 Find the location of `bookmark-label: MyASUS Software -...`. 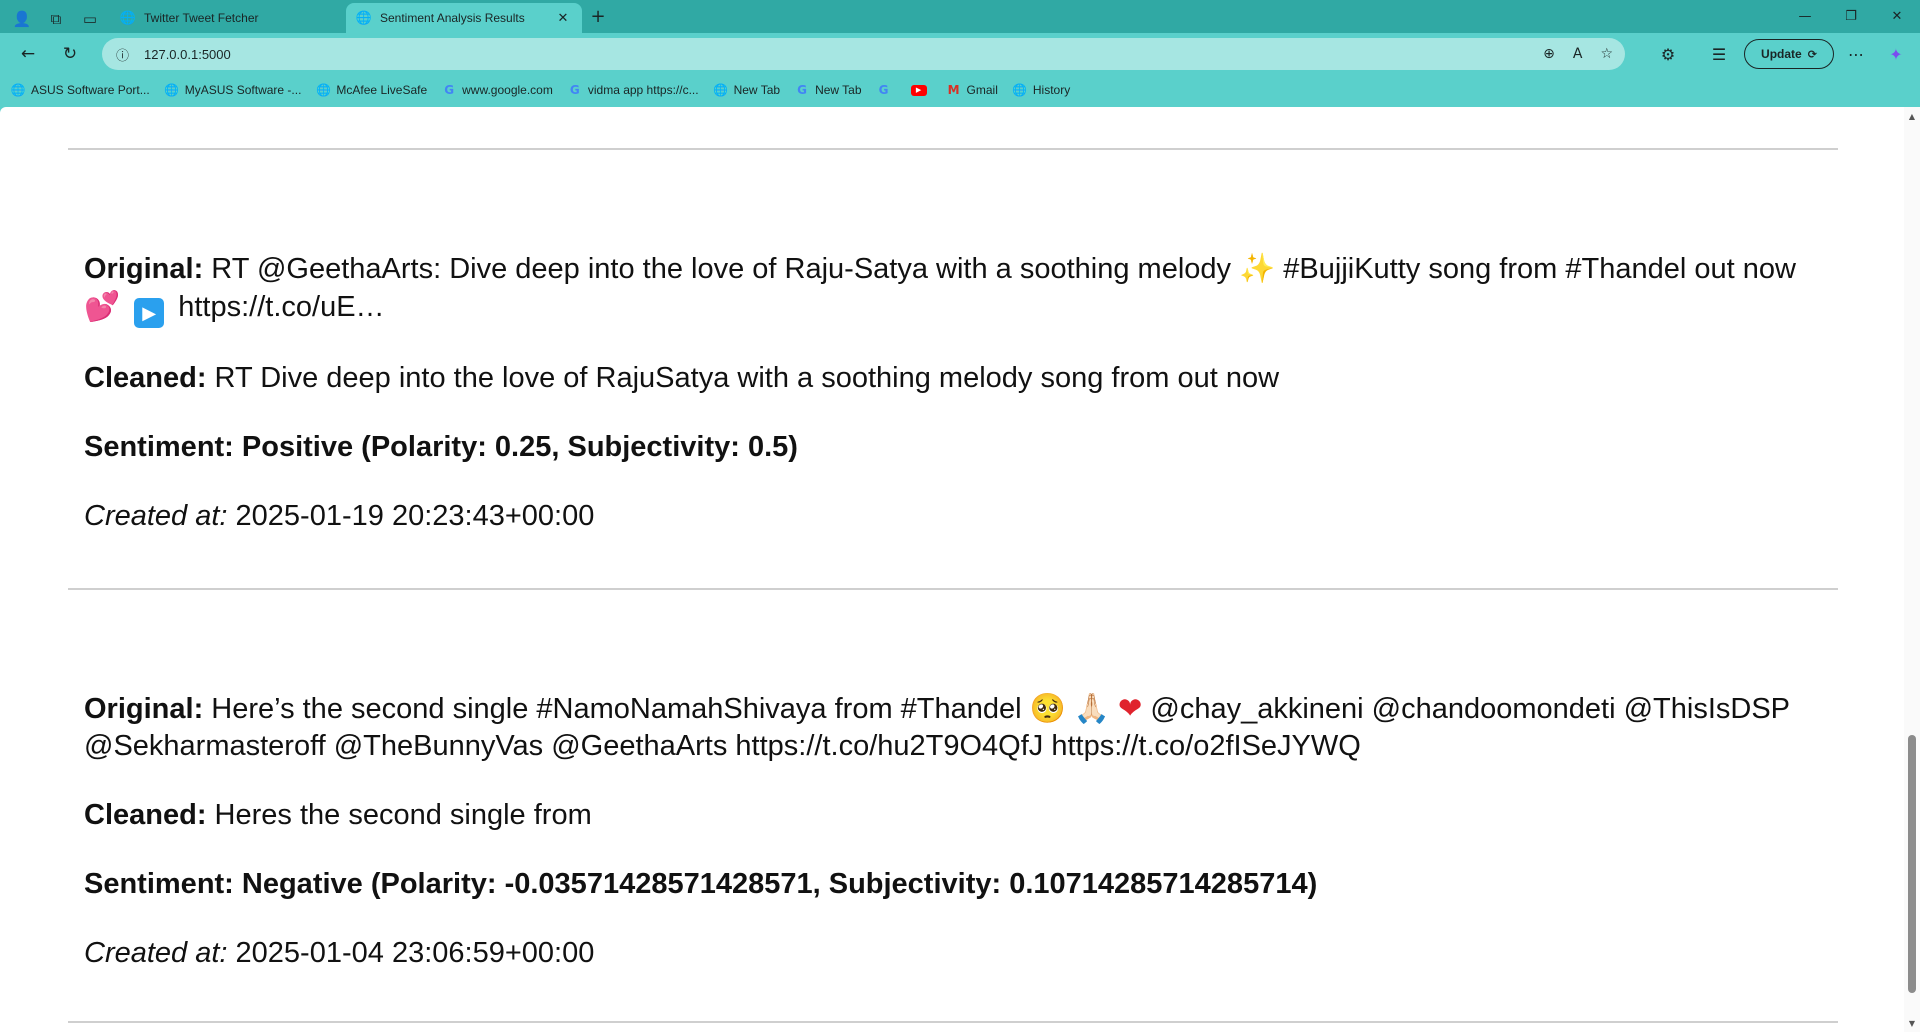

bookmark-label: MyASUS Software -... is located at coordinates (243, 90).